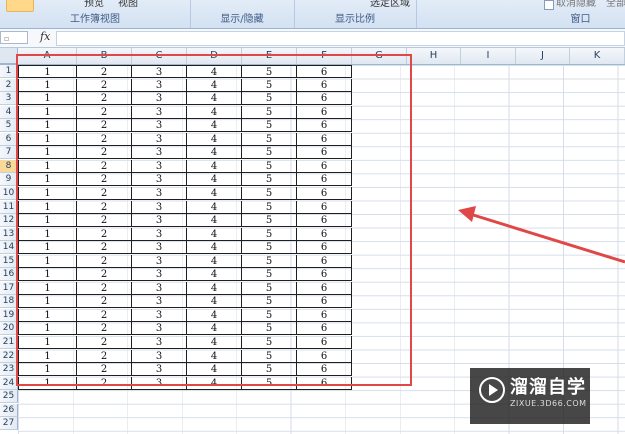 The image size is (625, 434). What do you see at coordinates (9, 370) in the screenshot?
I see `row-header-23: 23` at bounding box center [9, 370].